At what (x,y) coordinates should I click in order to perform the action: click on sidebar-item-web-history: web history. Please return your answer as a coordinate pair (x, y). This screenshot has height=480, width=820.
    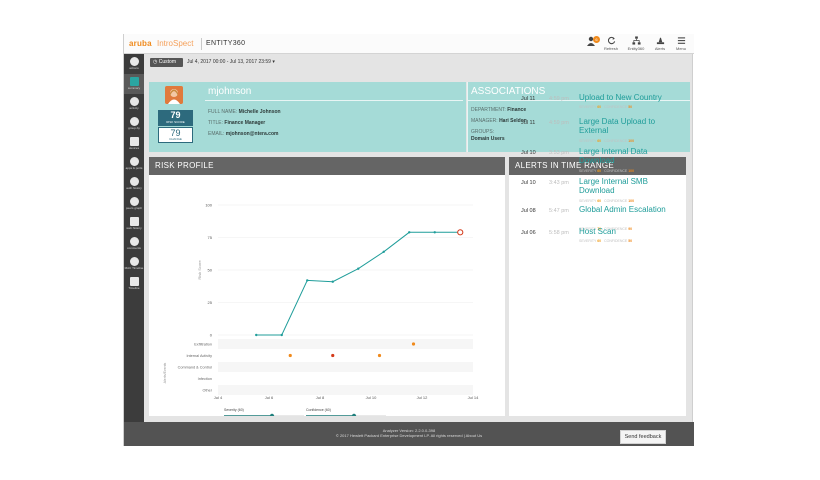
    Looking at the image, I should click on (134, 224).